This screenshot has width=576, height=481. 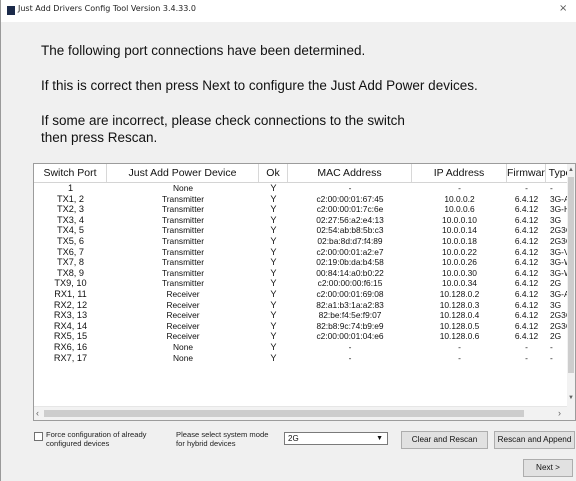 I want to click on horizontal-scrollbar: ‹ ›, so click(x=300, y=413).